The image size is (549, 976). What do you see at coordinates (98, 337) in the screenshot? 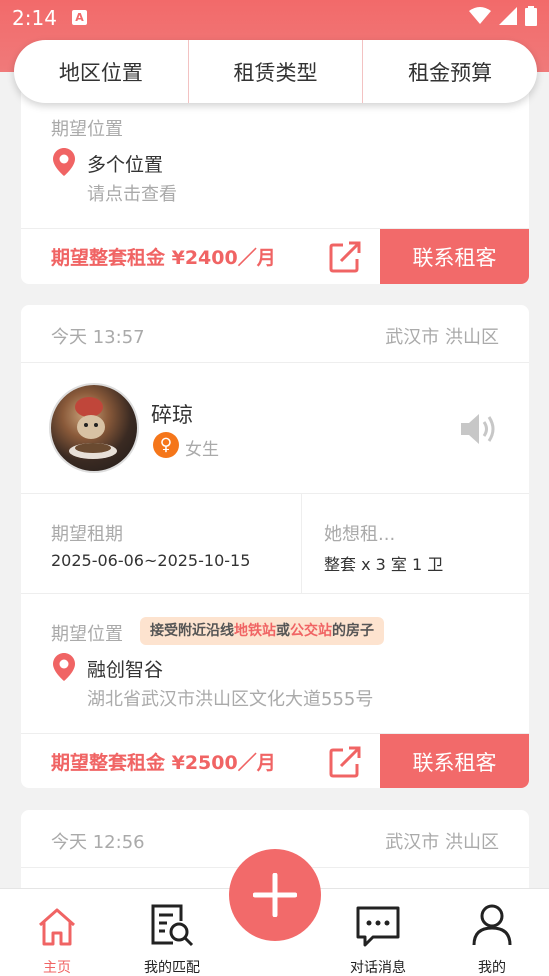
I see `post-date: 今天 13:57` at bounding box center [98, 337].